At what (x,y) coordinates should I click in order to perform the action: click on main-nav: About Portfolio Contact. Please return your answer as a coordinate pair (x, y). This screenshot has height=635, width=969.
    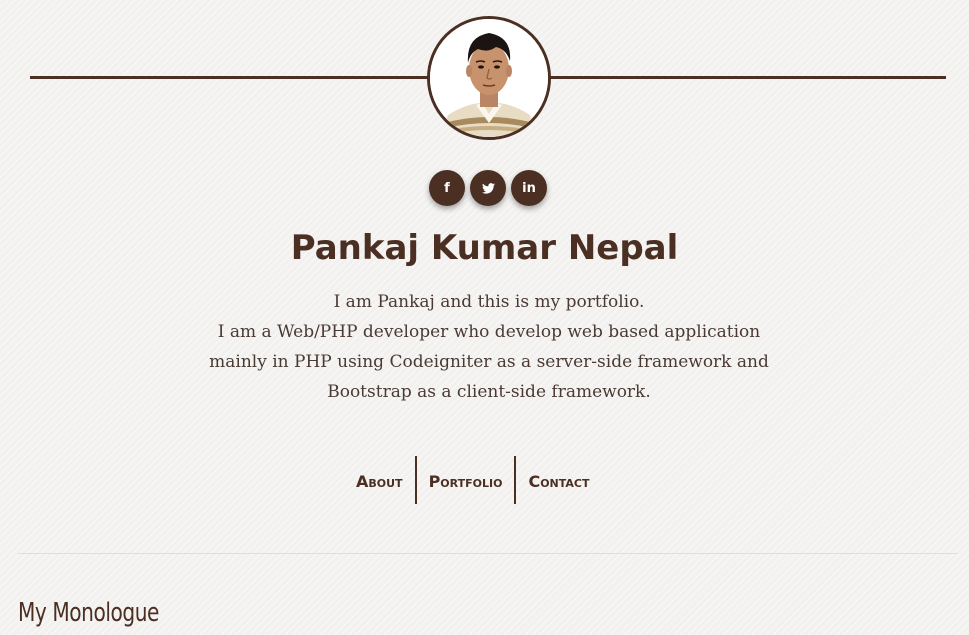
    Looking at the image, I should click on (473, 480).